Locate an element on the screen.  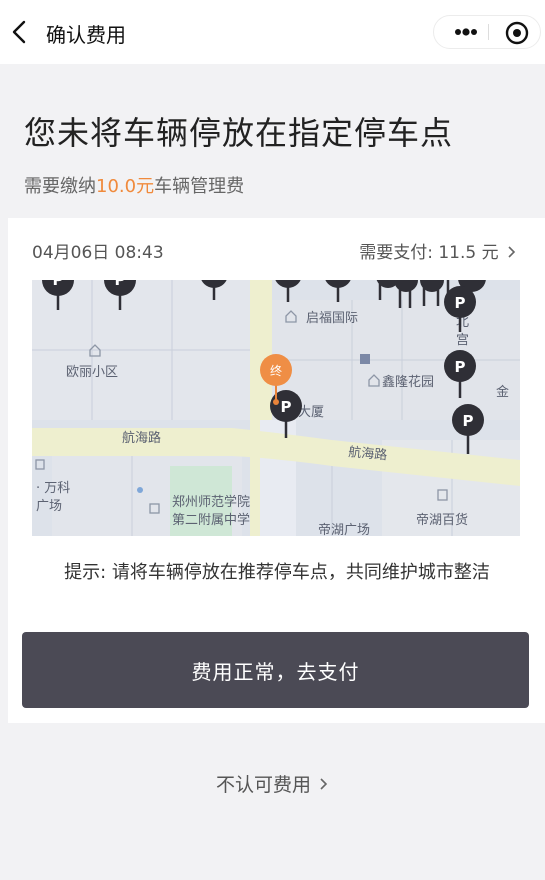
dispute-fee-link: 不认可费用 is located at coordinates (272, 783).